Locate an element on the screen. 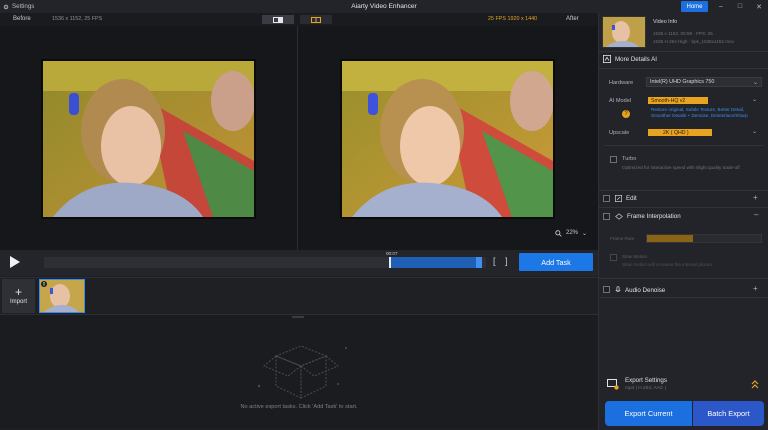 The height and width of the screenshot is (430, 768). edit-checkbox is located at coordinates (606, 198).